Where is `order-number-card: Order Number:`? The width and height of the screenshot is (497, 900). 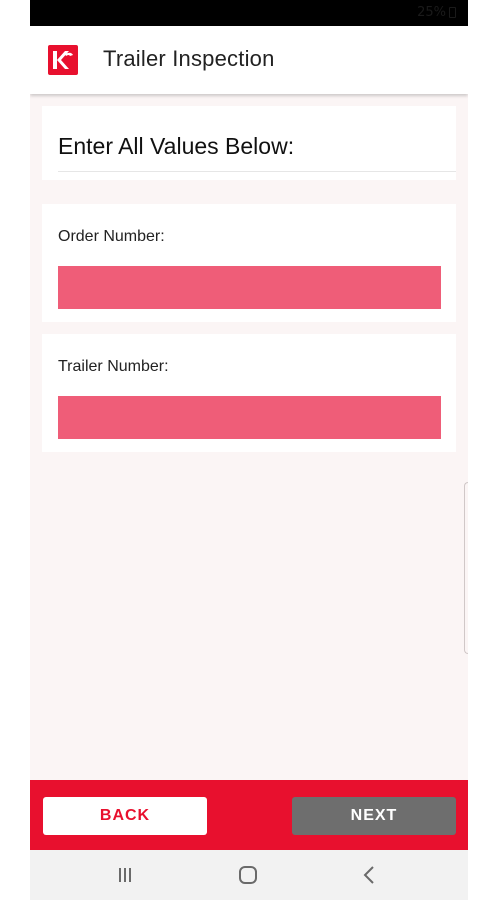
order-number-card: Order Number: is located at coordinates (249, 263).